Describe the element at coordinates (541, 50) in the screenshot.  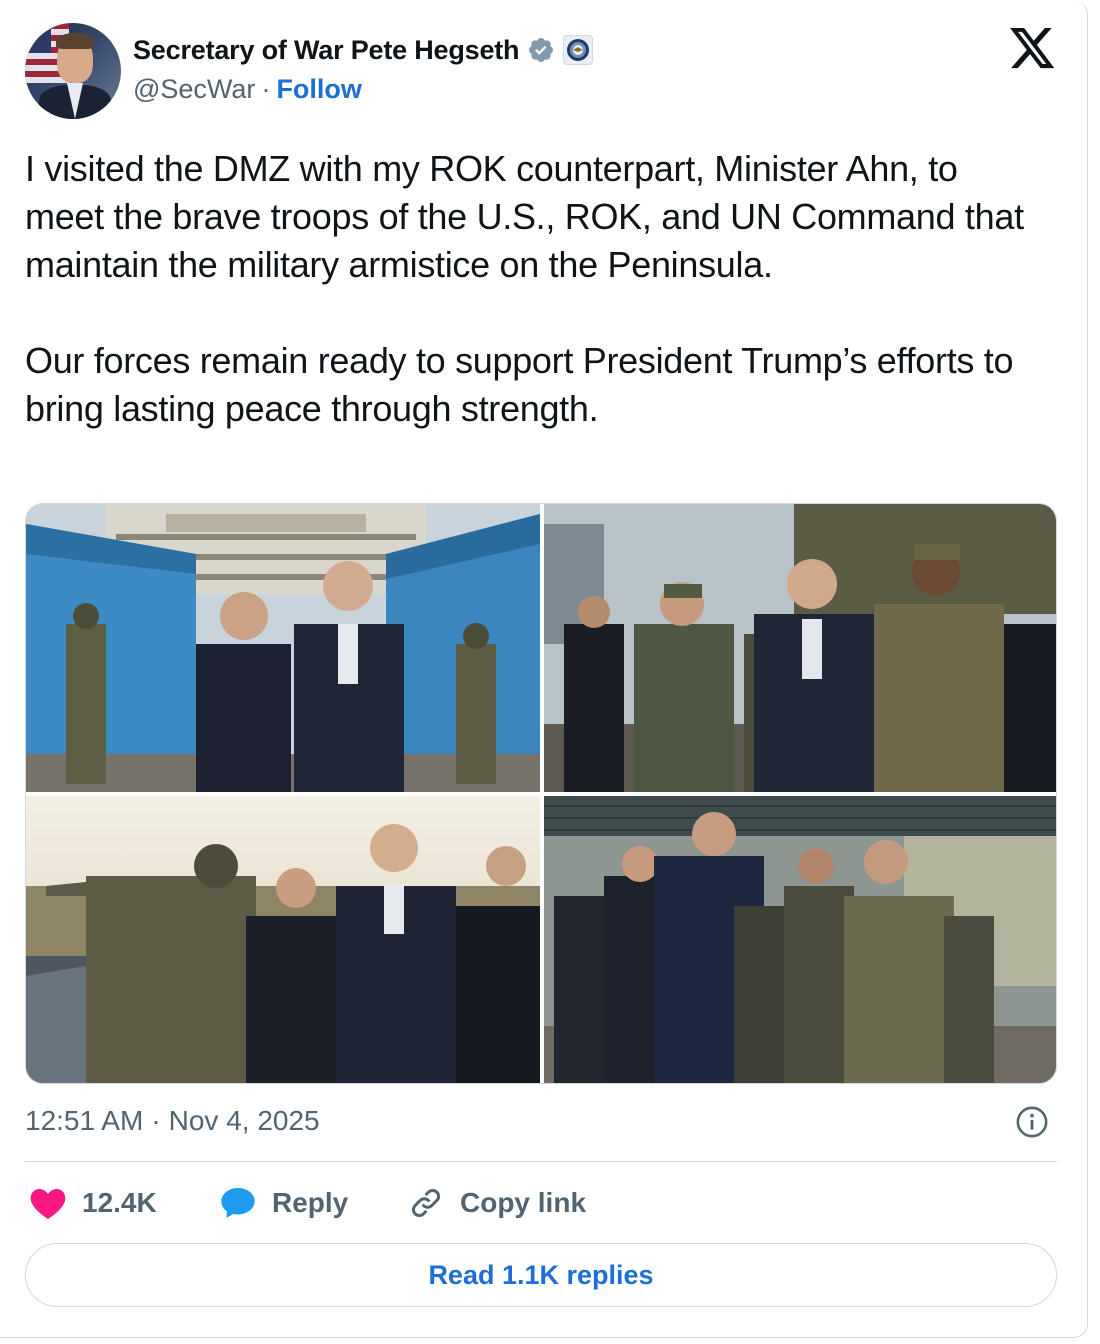
I see `verified-badge-icon` at that location.